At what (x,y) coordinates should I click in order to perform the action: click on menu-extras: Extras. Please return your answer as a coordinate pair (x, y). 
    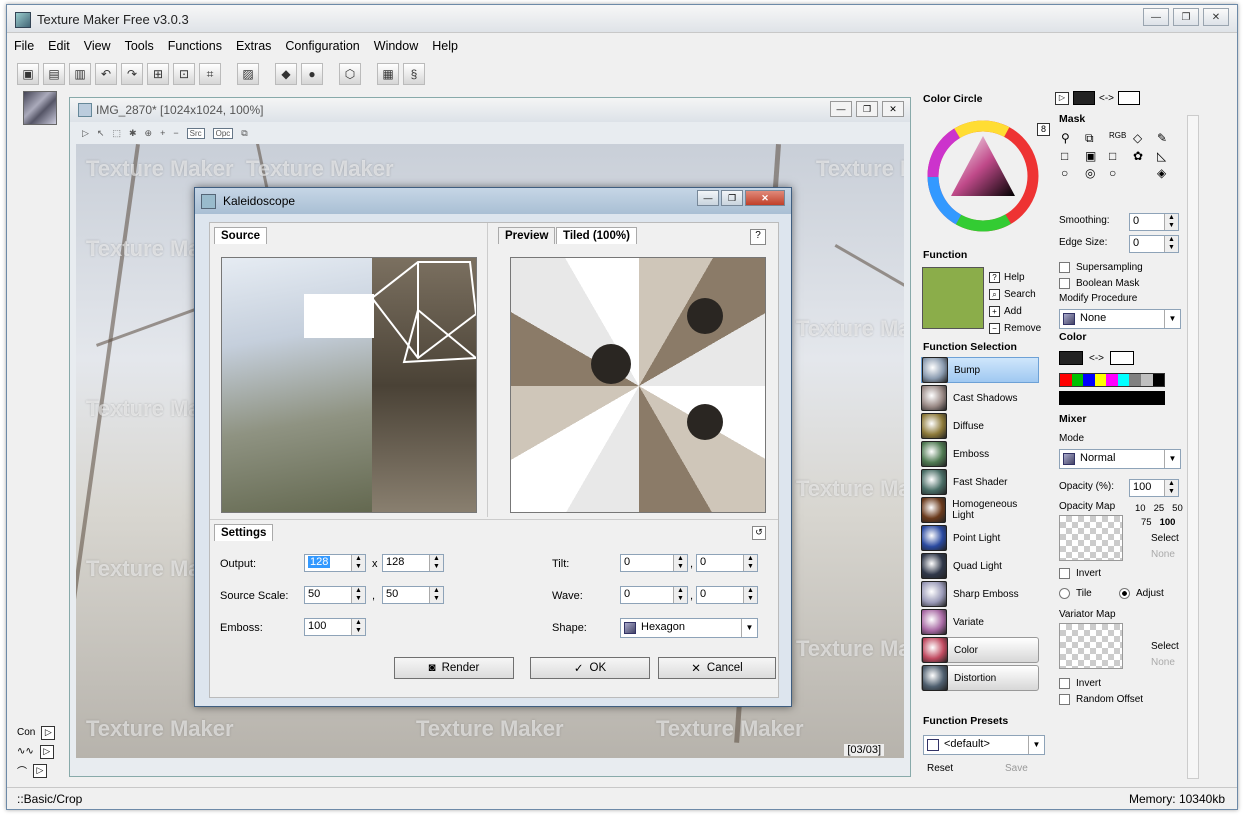
    Looking at the image, I should click on (253, 47).